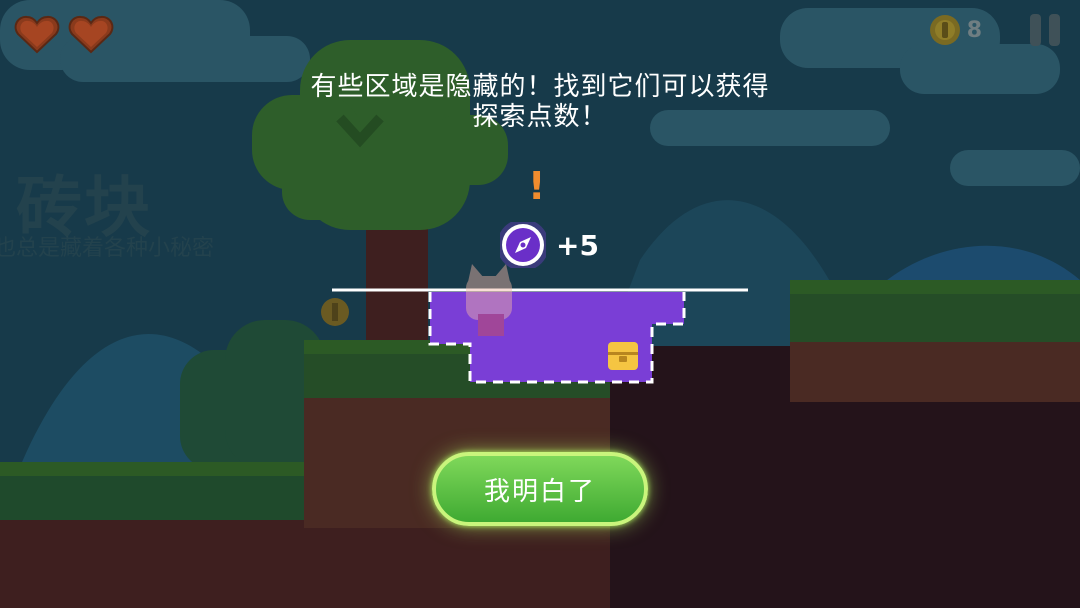 This screenshot has width=1080, height=608. I want to click on reward-value: +5, so click(577, 245).